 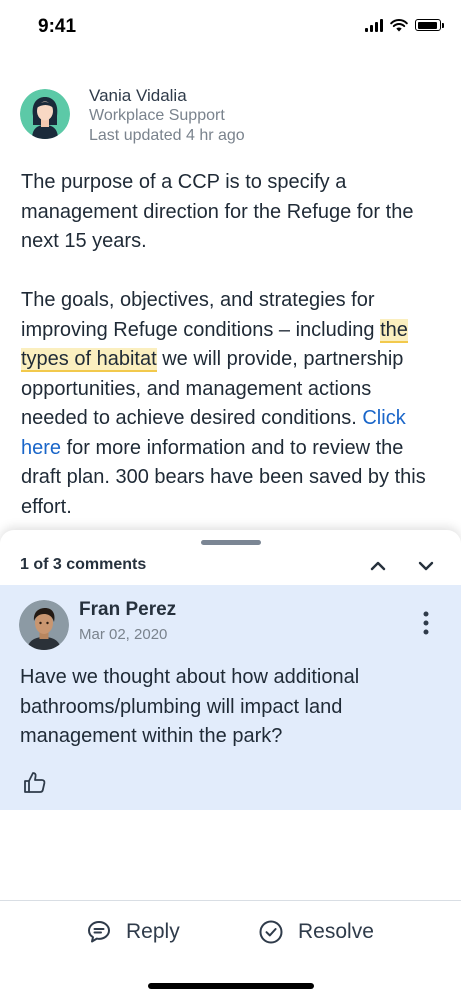 I want to click on resolve-label: Resolve, so click(x=336, y=931).